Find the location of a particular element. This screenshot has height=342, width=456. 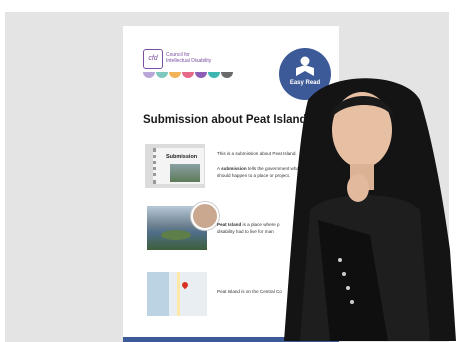

para-3-bold: Peat Island is located at coordinates (229, 224).